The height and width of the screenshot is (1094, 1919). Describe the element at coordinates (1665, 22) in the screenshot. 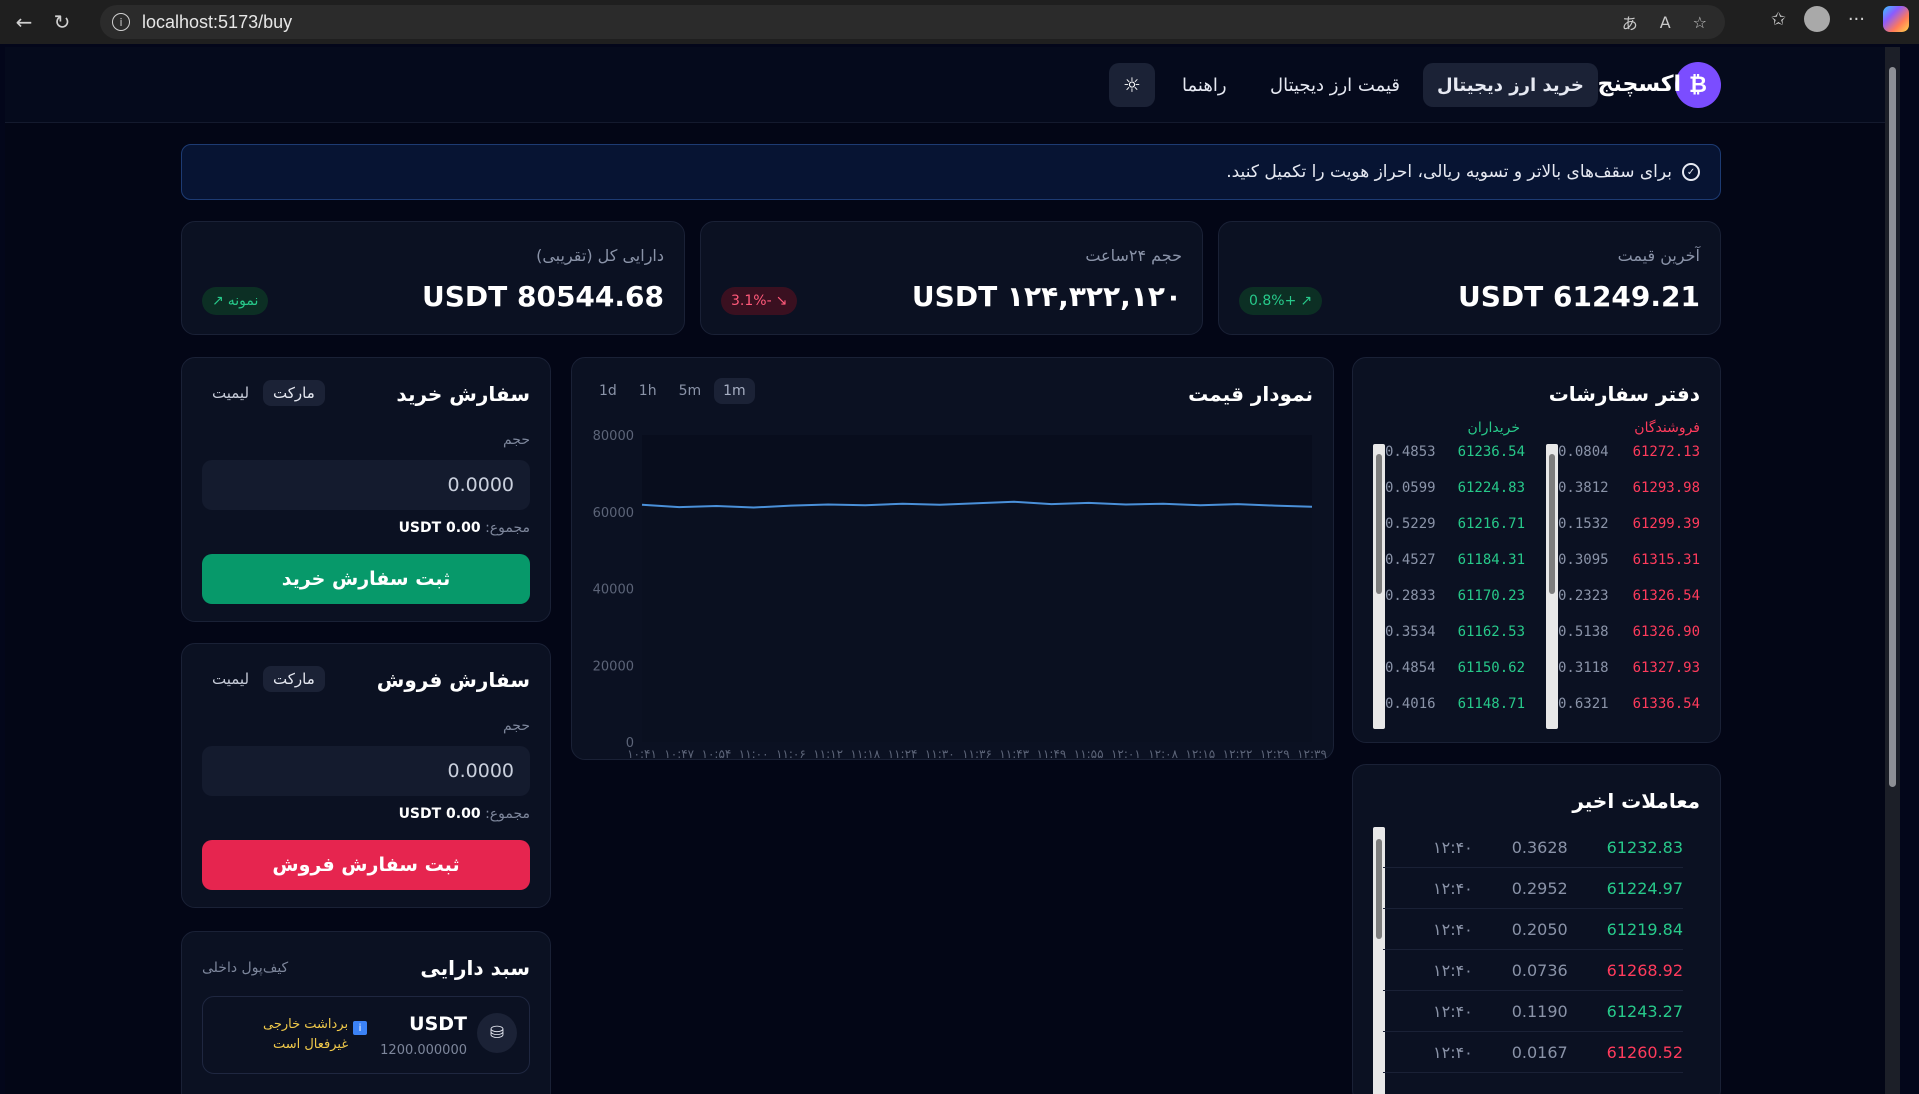

I see `read-aloud-icon: A` at that location.